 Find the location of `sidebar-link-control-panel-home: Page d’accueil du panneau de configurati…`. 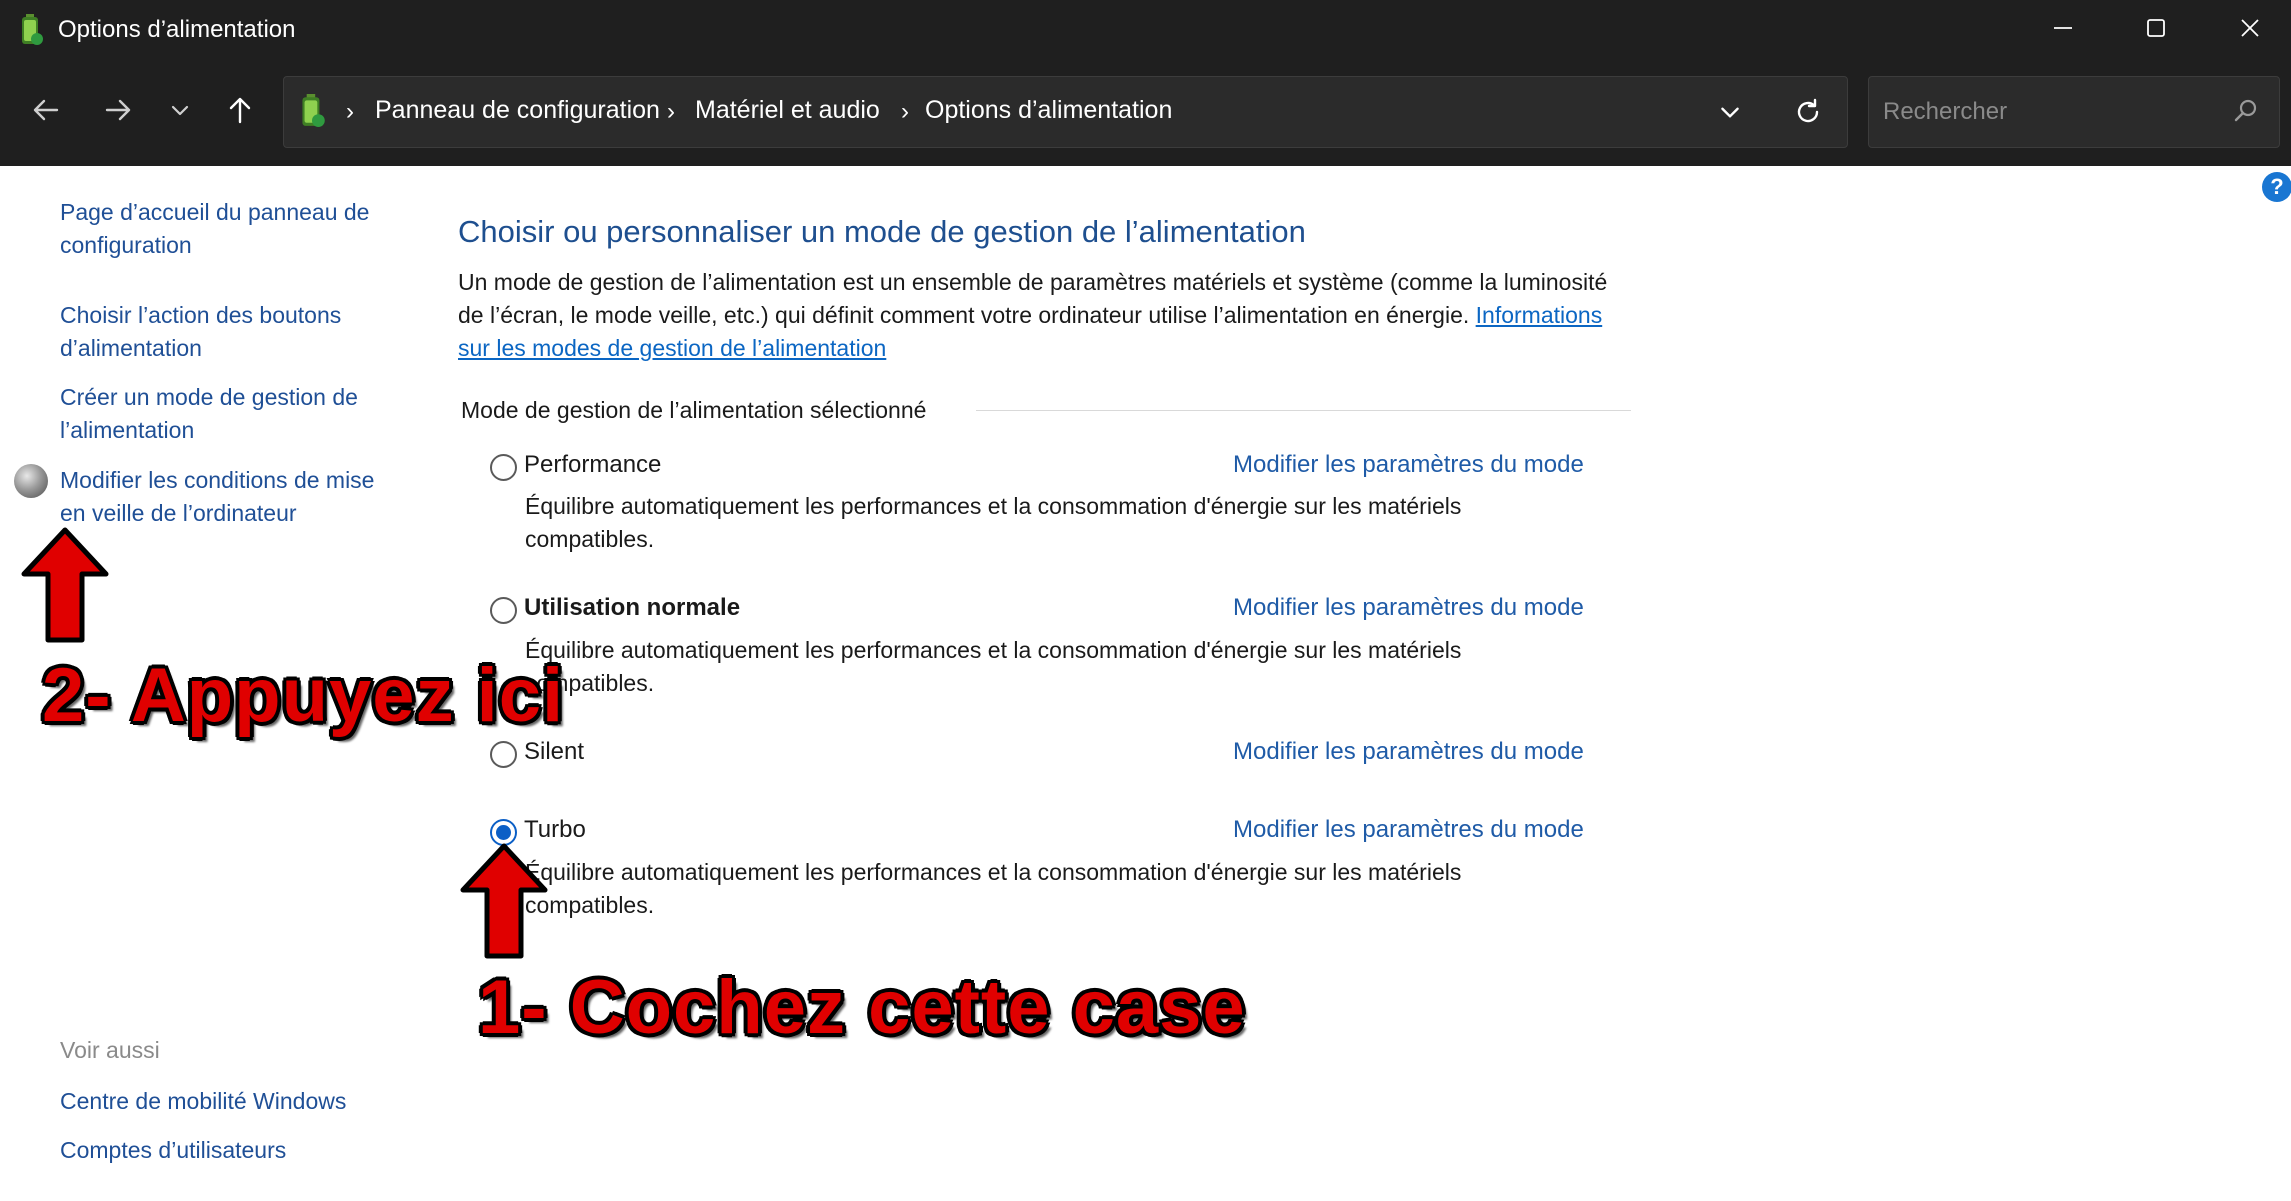

sidebar-link-control-panel-home: Page d’accueil du panneau de configurati… is located at coordinates (230, 229).